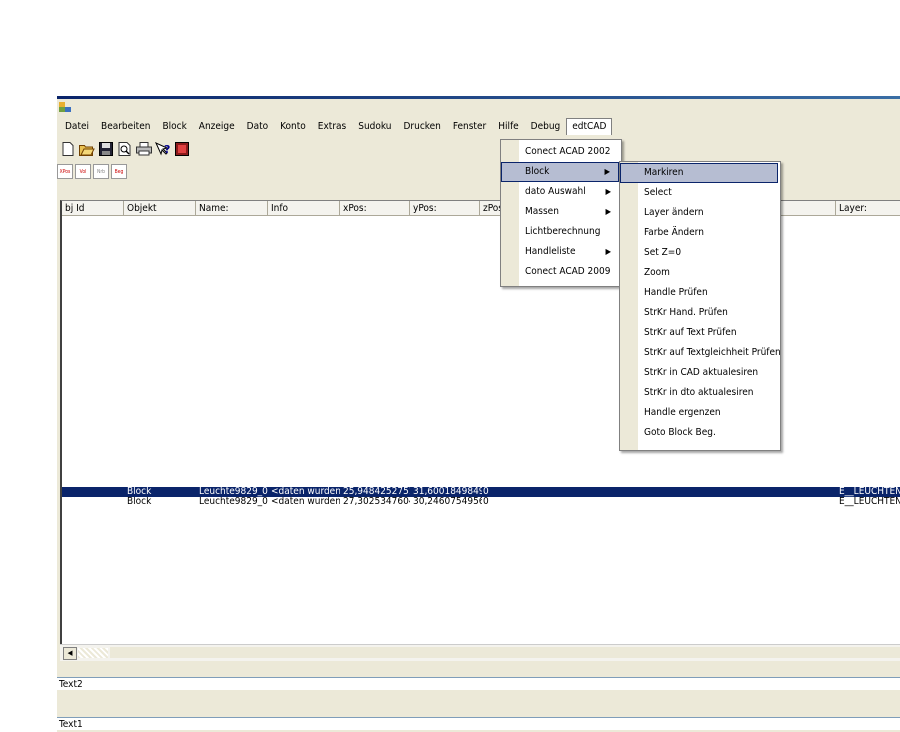 This screenshot has width=900, height=732. What do you see at coordinates (257, 126) in the screenshot?
I see `menu-dato: Dato` at bounding box center [257, 126].